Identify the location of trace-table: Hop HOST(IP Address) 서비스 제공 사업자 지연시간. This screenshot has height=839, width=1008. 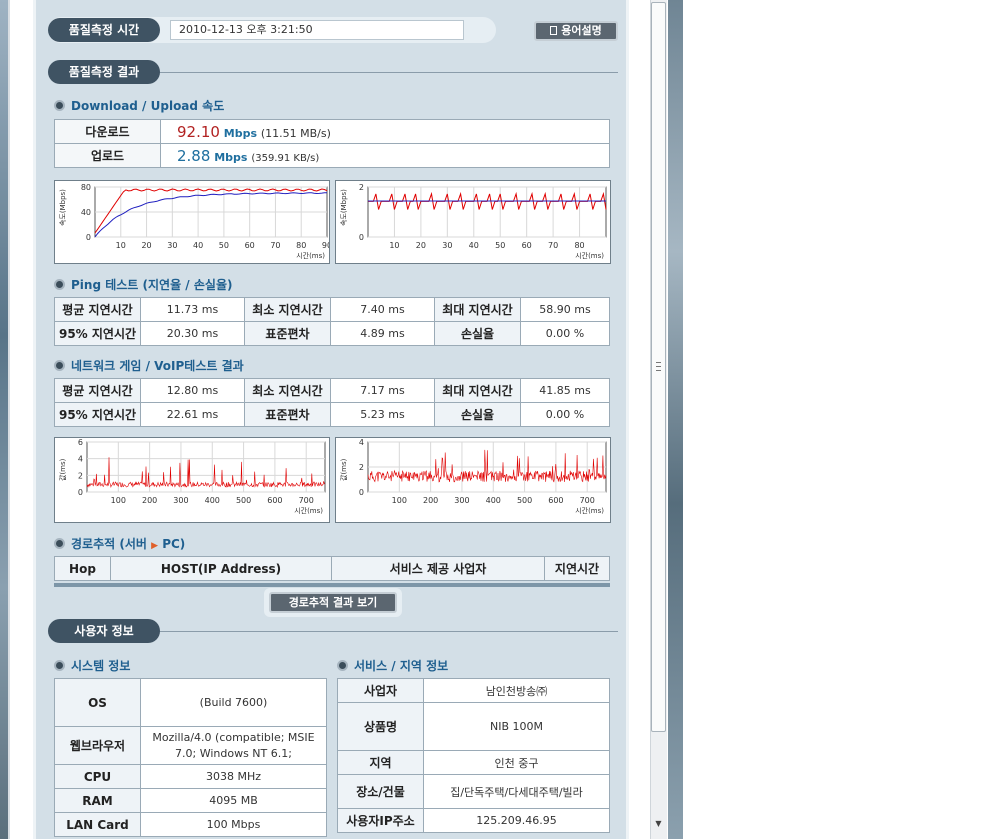
(332, 568).